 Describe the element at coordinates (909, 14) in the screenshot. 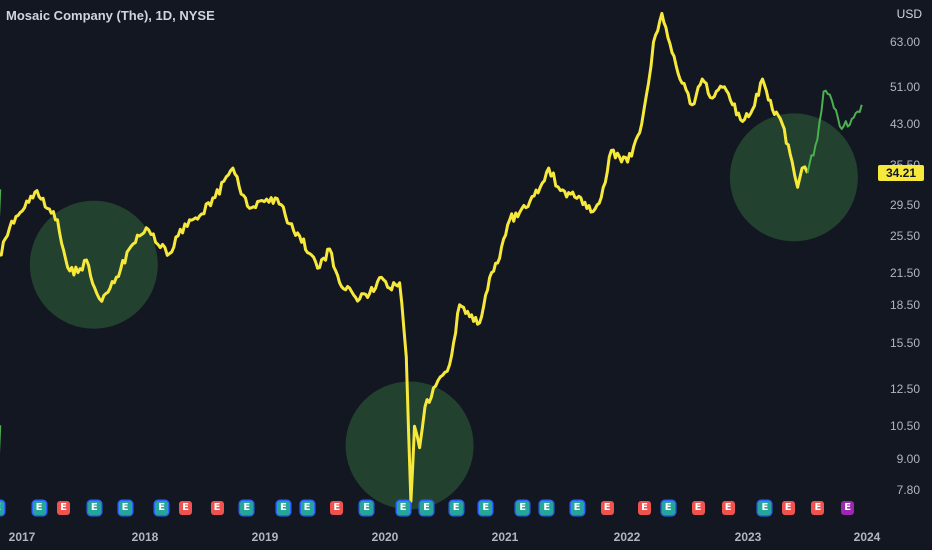

I see `currency-label: USD` at that location.